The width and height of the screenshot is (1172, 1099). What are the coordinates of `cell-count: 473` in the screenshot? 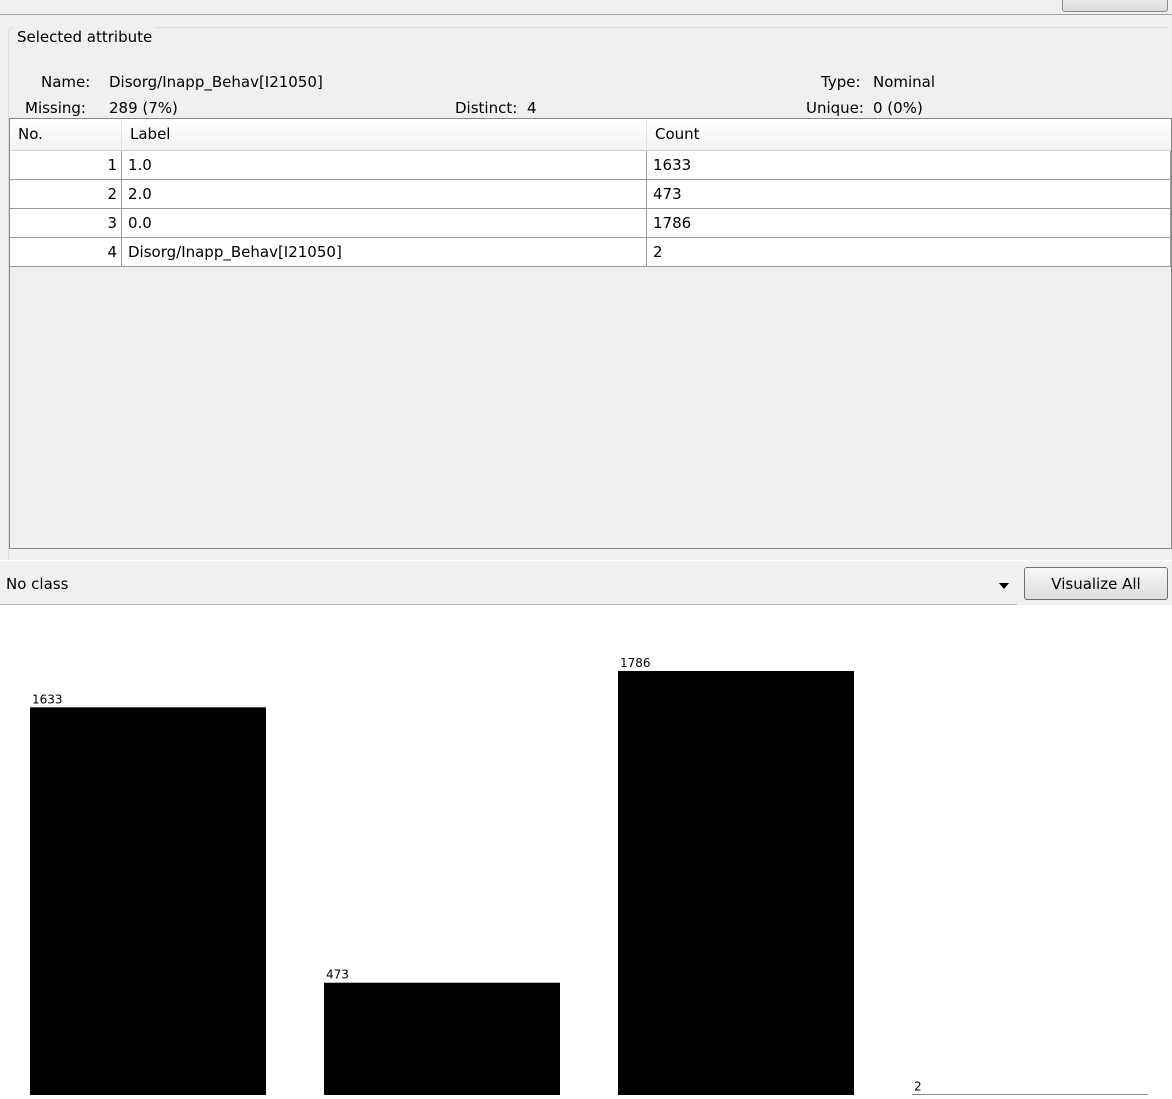 It's located at (909, 194).